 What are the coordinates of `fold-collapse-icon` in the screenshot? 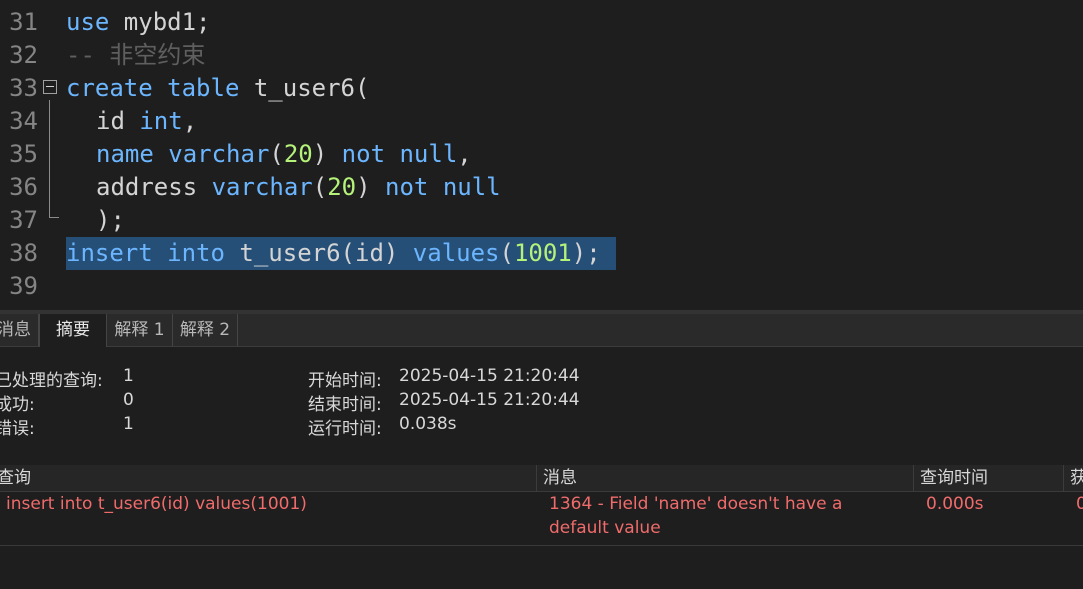 It's located at (50, 87).